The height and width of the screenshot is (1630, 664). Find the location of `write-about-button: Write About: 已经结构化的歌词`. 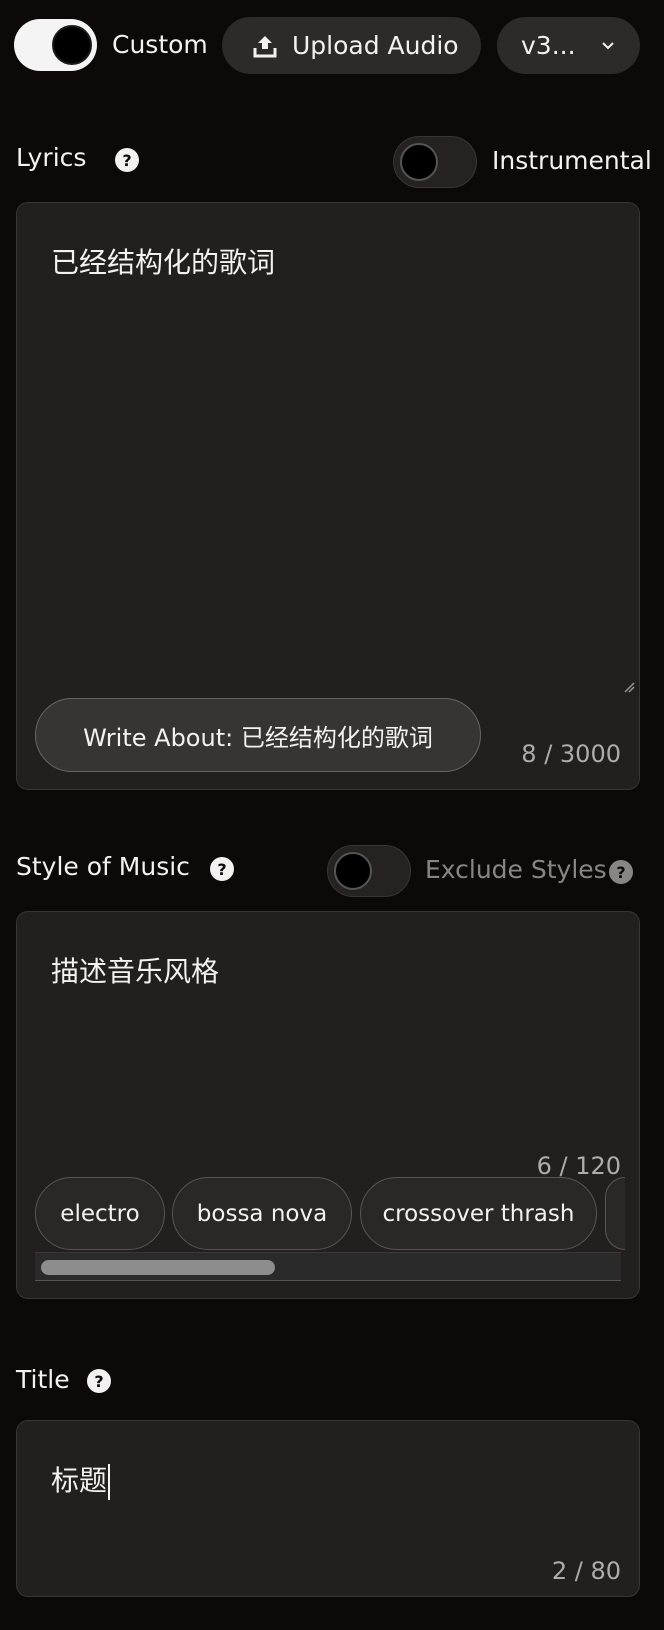

write-about-button: Write About: 已经结构化的歌词 is located at coordinates (258, 735).